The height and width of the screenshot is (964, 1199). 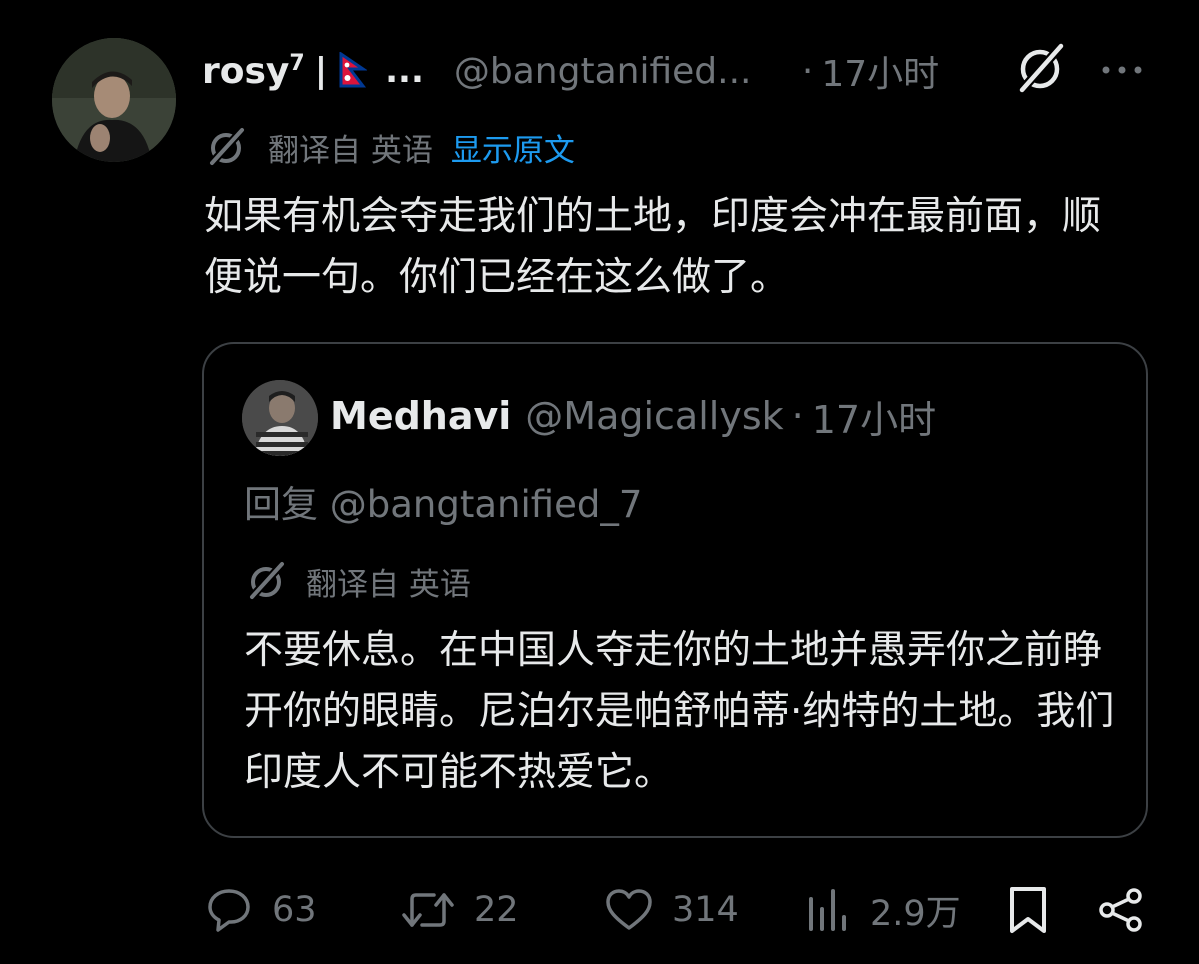 What do you see at coordinates (114, 100) in the screenshot?
I see `author-avatar` at bounding box center [114, 100].